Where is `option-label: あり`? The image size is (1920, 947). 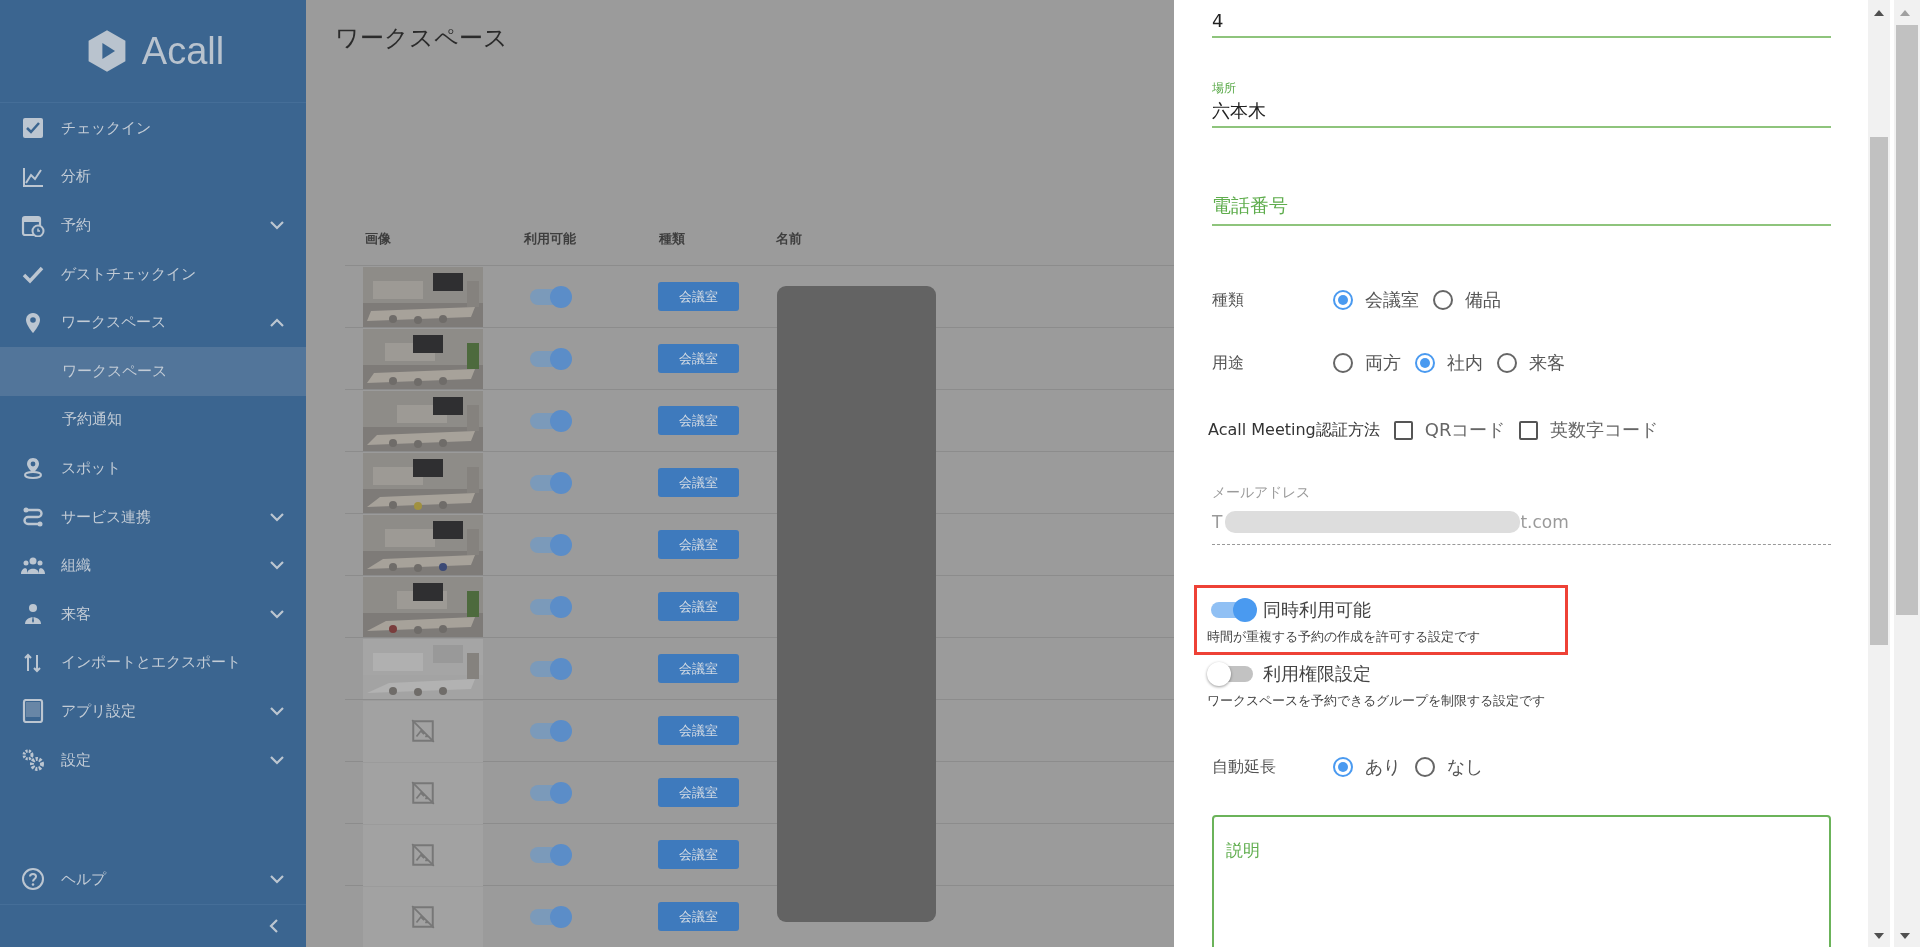
option-label: あり is located at coordinates (1383, 767).